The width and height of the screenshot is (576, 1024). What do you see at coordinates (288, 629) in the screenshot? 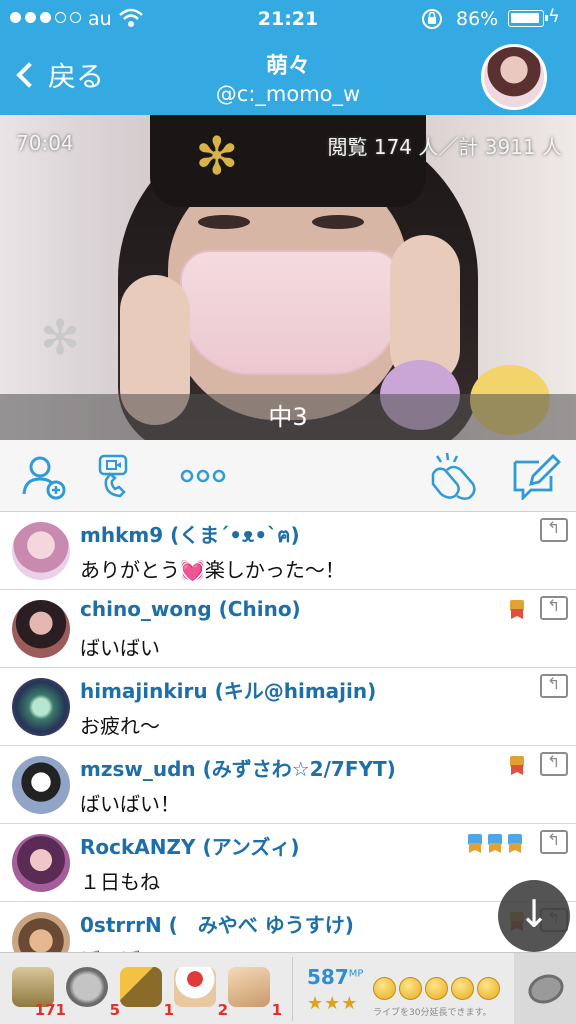
I see `comment-row: chino_wong (Chino) ばいばい` at bounding box center [288, 629].